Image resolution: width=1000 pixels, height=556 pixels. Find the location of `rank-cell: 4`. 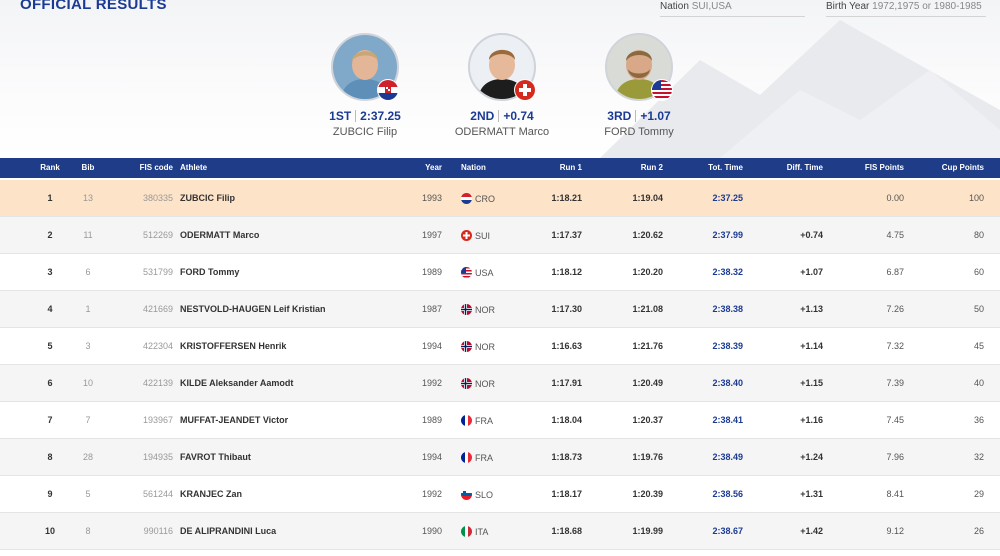

rank-cell: 4 is located at coordinates (50, 309).